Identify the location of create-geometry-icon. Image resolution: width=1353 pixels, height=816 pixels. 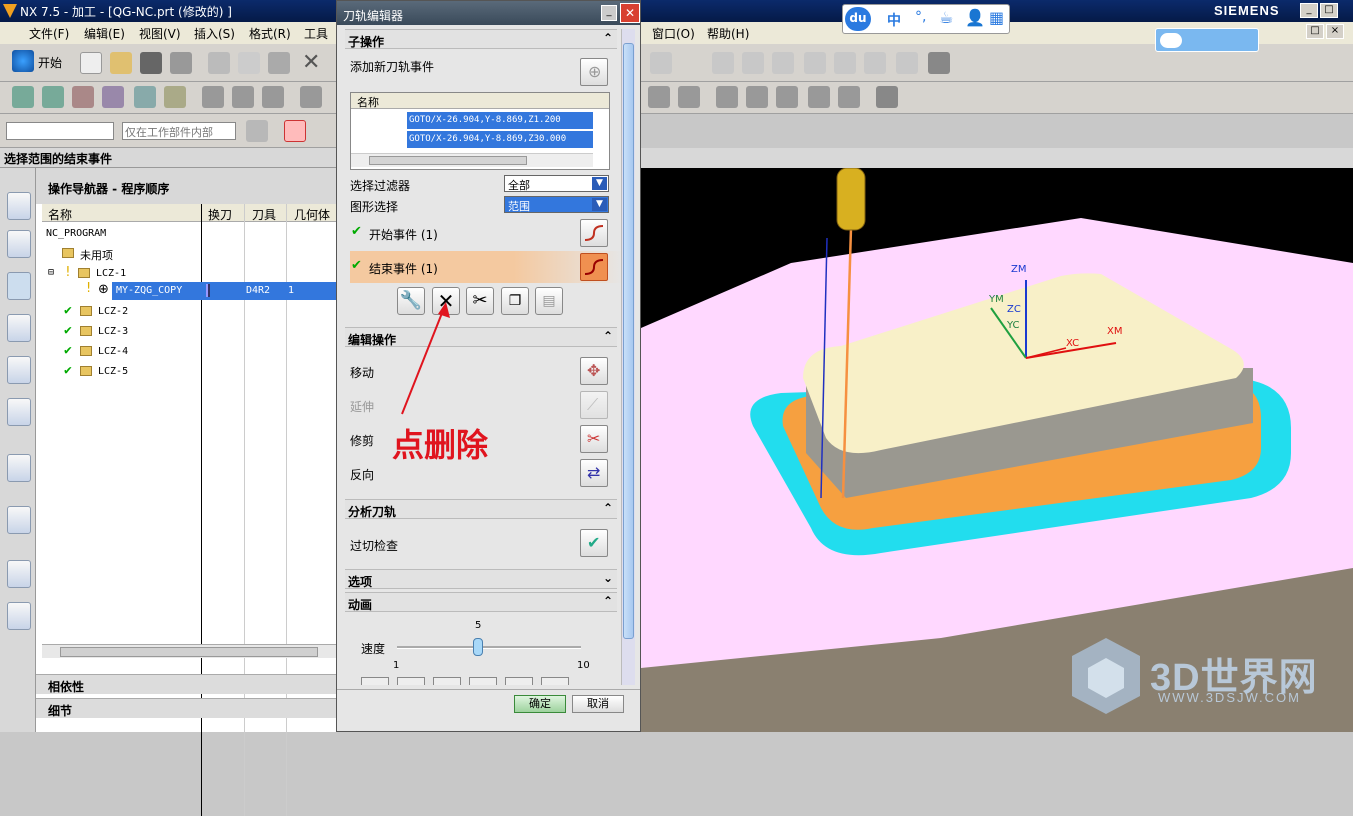
(83, 97).